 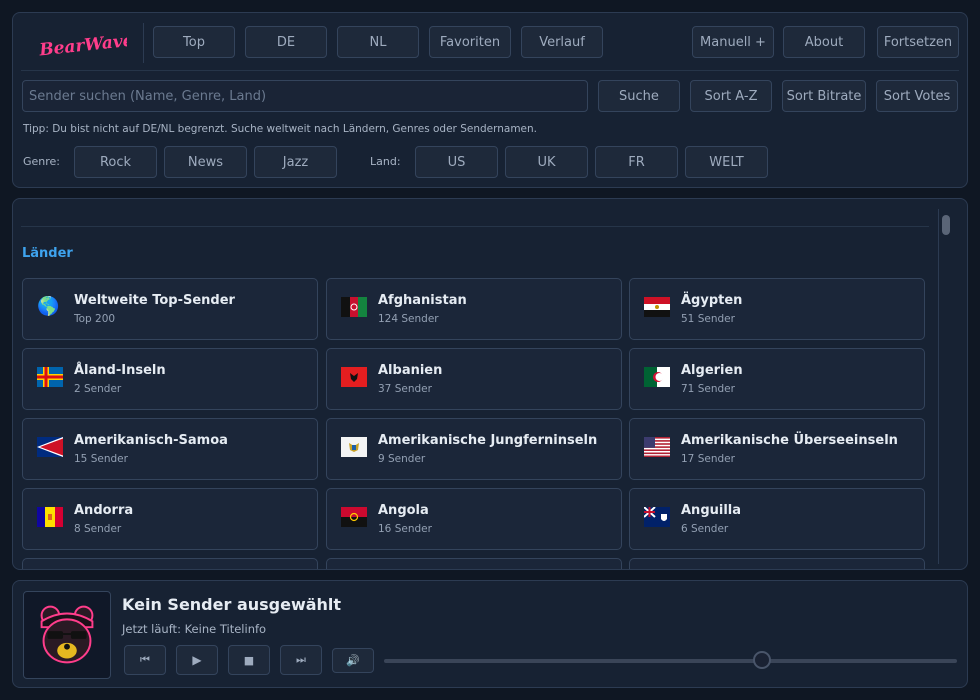 What do you see at coordinates (50, 377) in the screenshot?
I see `flag-ax-icon` at bounding box center [50, 377].